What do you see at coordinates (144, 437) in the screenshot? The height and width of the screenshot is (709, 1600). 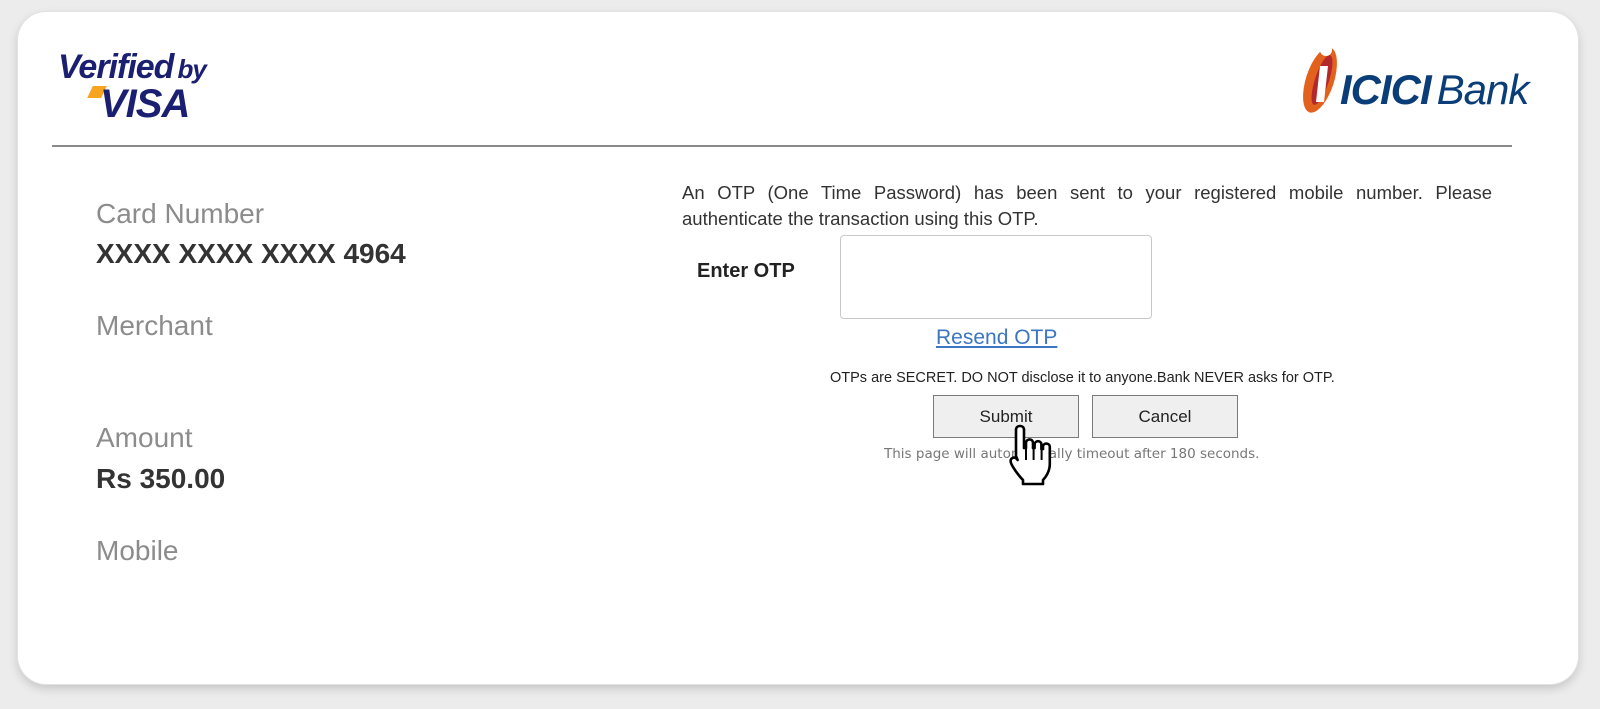 I see `amount-label: Amount` at bounding box center [144, 437].